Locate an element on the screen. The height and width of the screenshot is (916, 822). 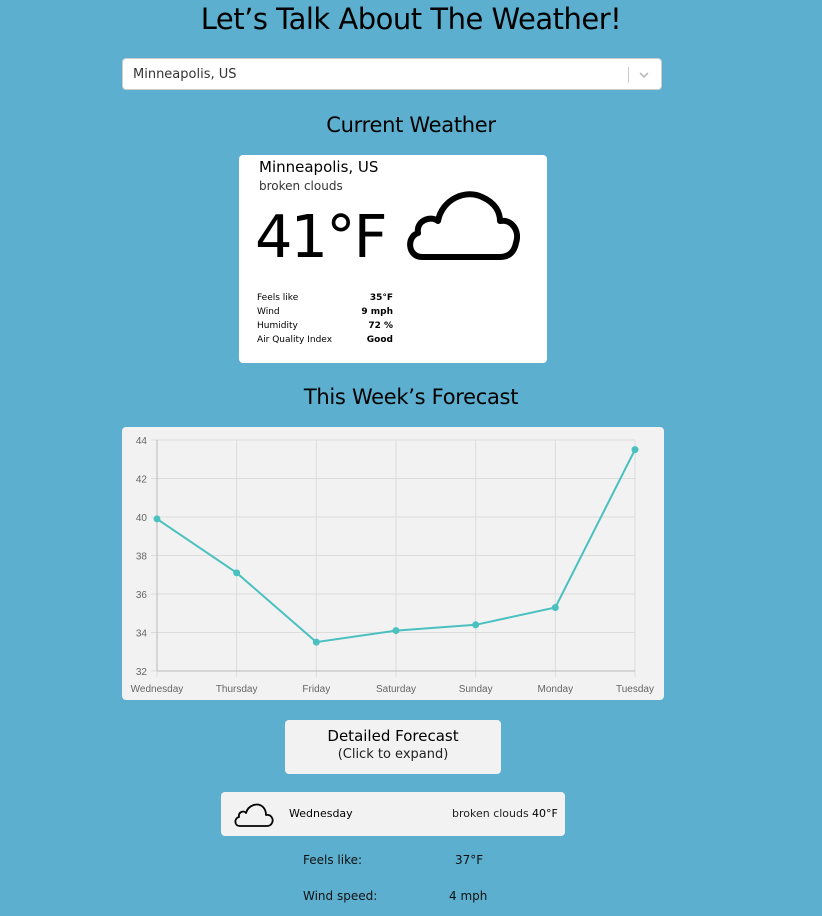
forecast-heading: This Week’s Forecast is located at coordinates (411, 397).